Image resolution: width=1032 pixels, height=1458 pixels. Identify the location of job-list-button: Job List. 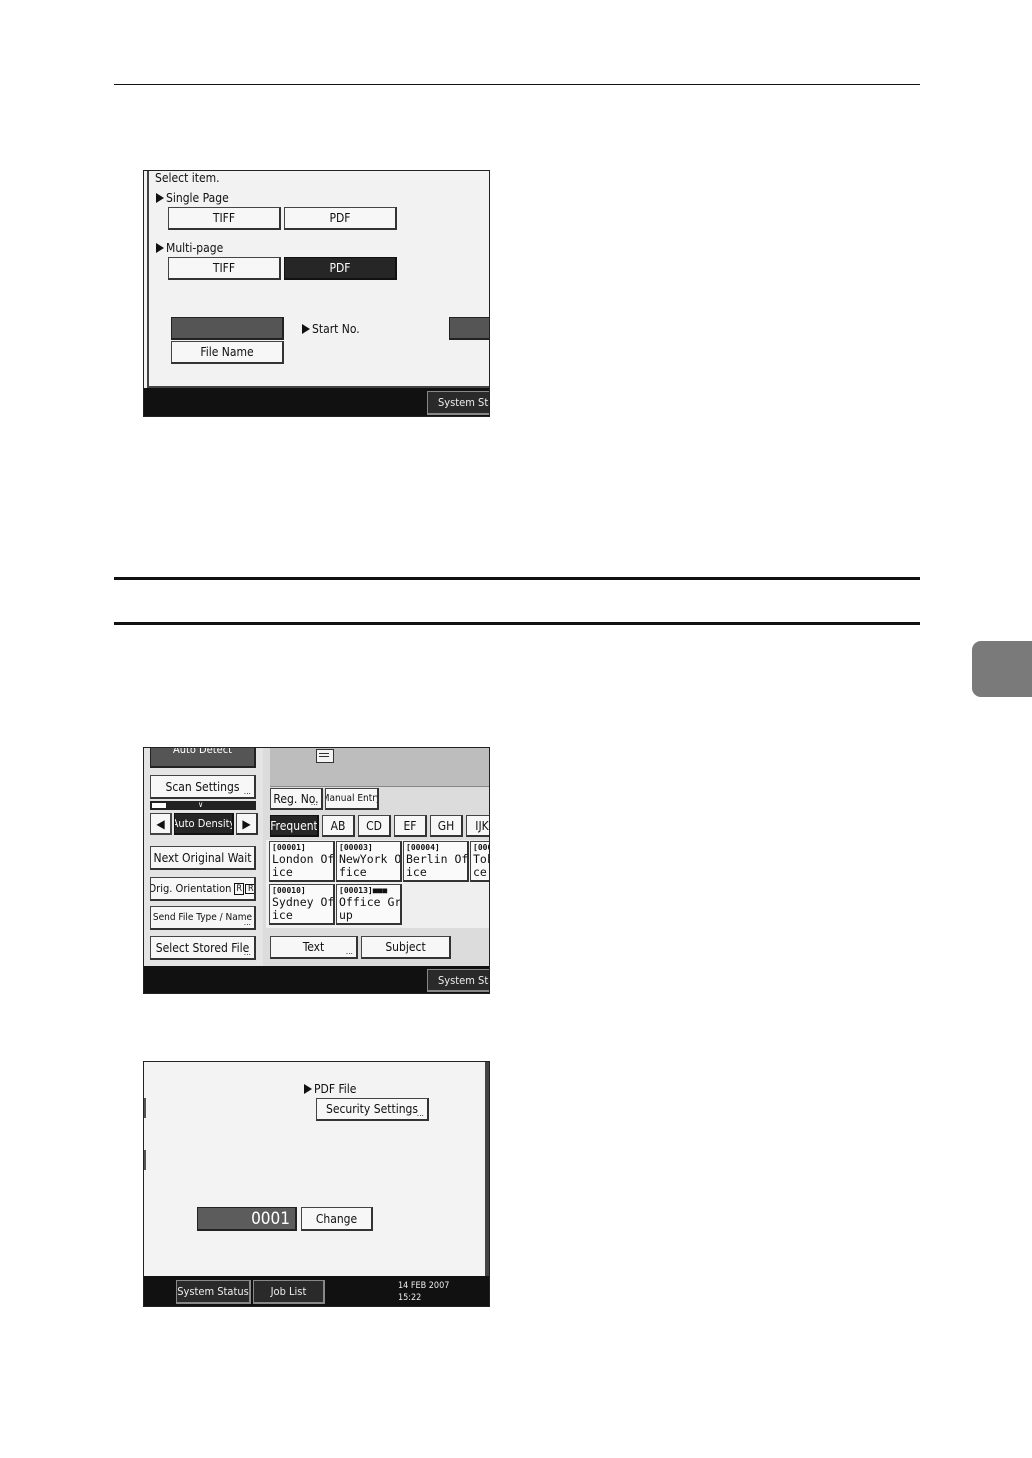
(289, 1292).